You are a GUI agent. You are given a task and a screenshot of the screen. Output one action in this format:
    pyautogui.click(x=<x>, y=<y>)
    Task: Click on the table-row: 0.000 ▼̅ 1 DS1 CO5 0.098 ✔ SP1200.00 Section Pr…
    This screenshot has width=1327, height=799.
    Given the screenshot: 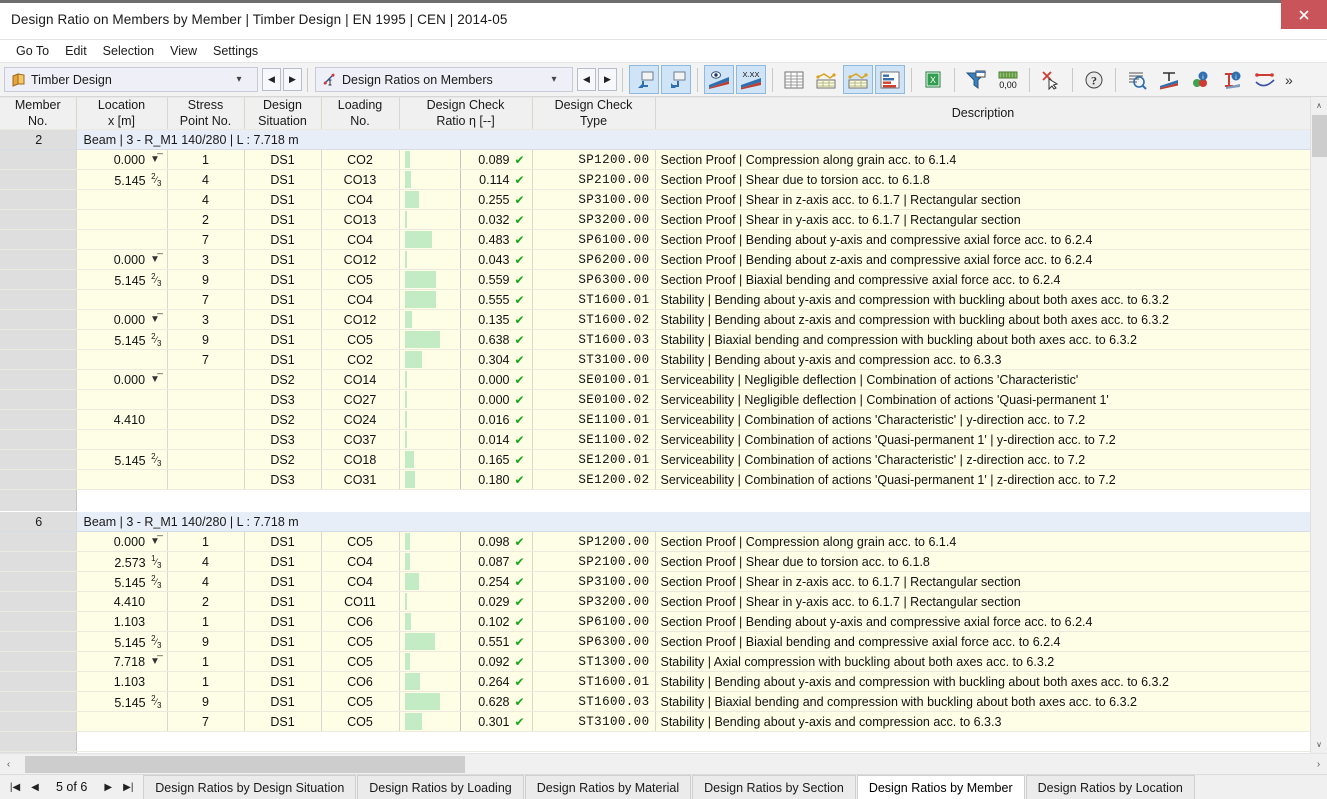 What is the action you would take?
    pyautogui.click(x=655, y=542)
    